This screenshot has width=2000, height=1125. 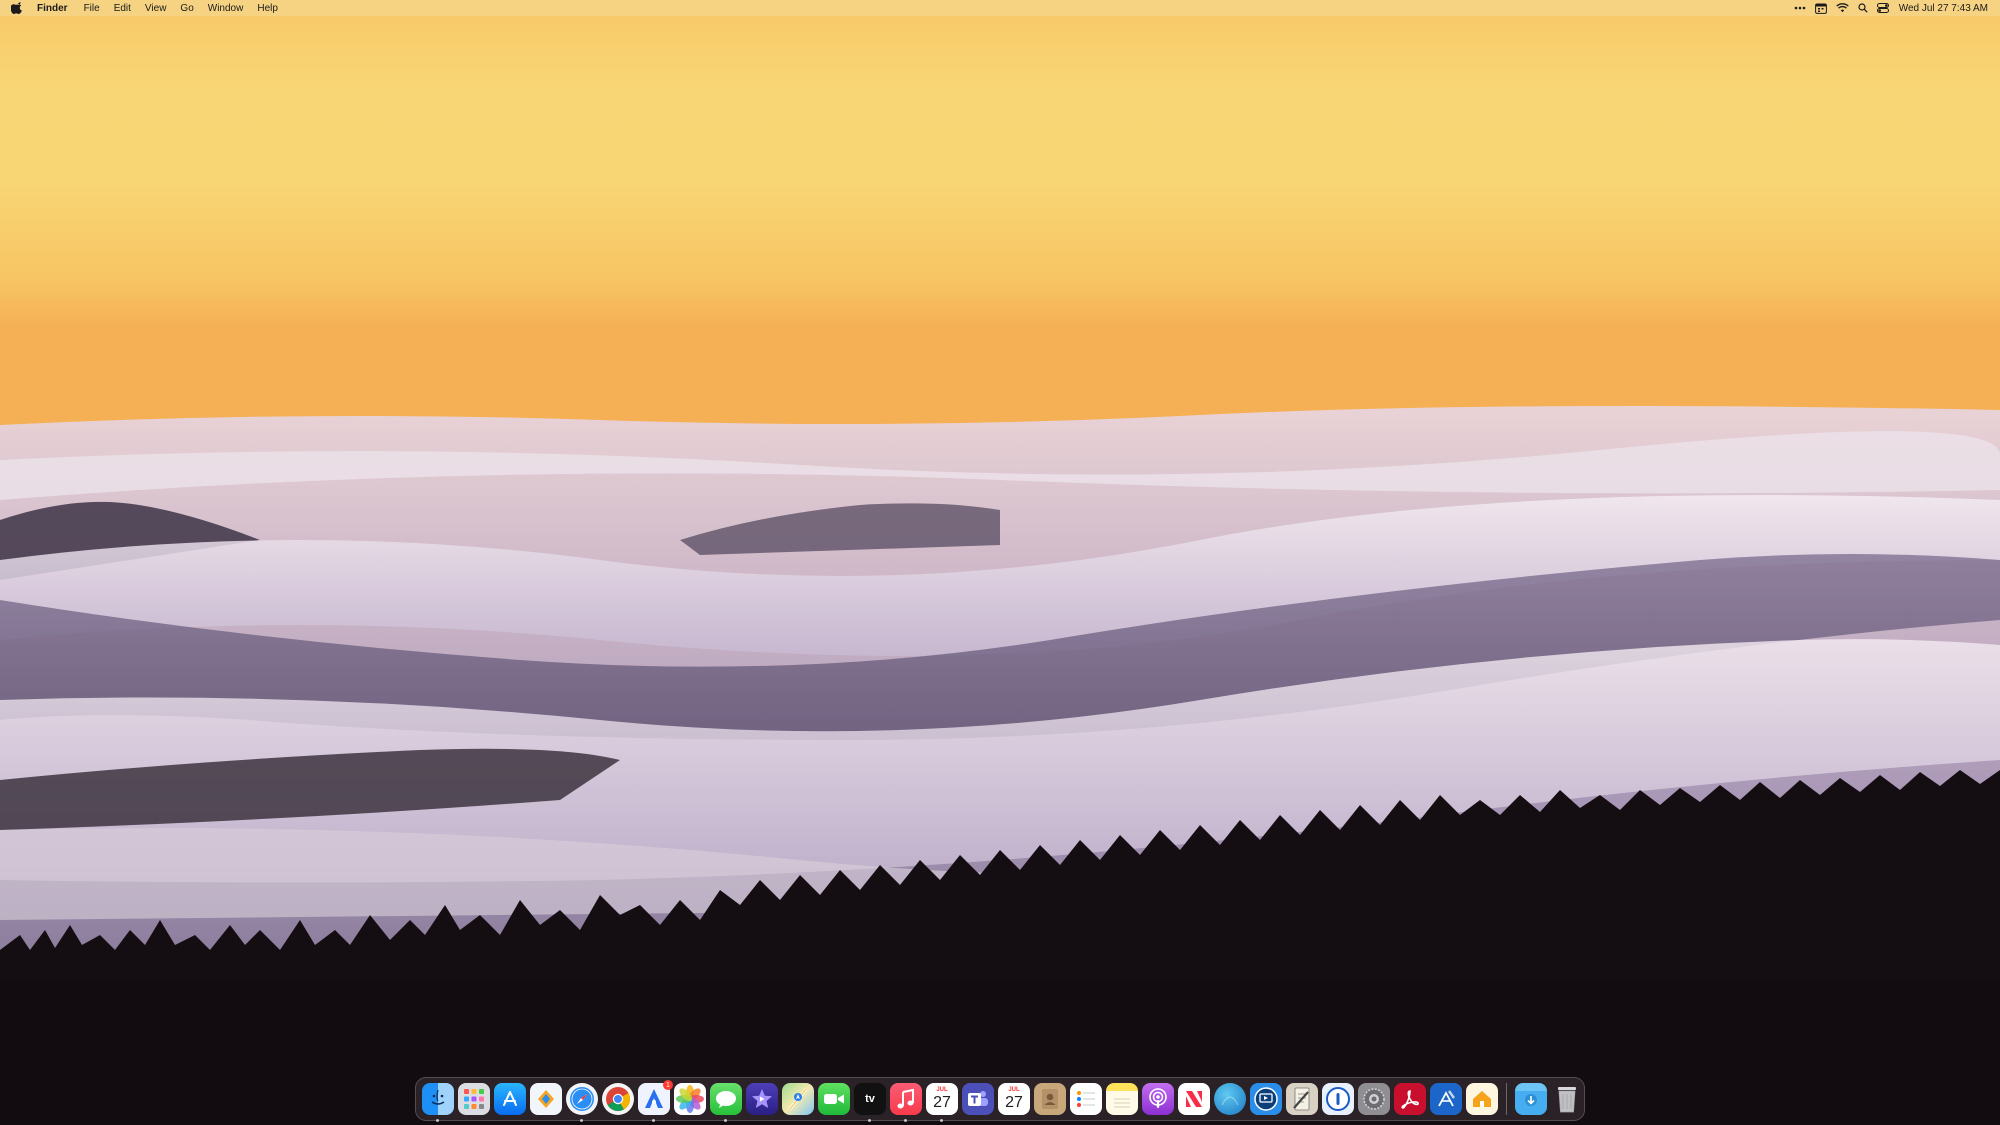 I want to click on dock: 1 tv JUL 27 JUL 27, so click(x=1000, y=1099).